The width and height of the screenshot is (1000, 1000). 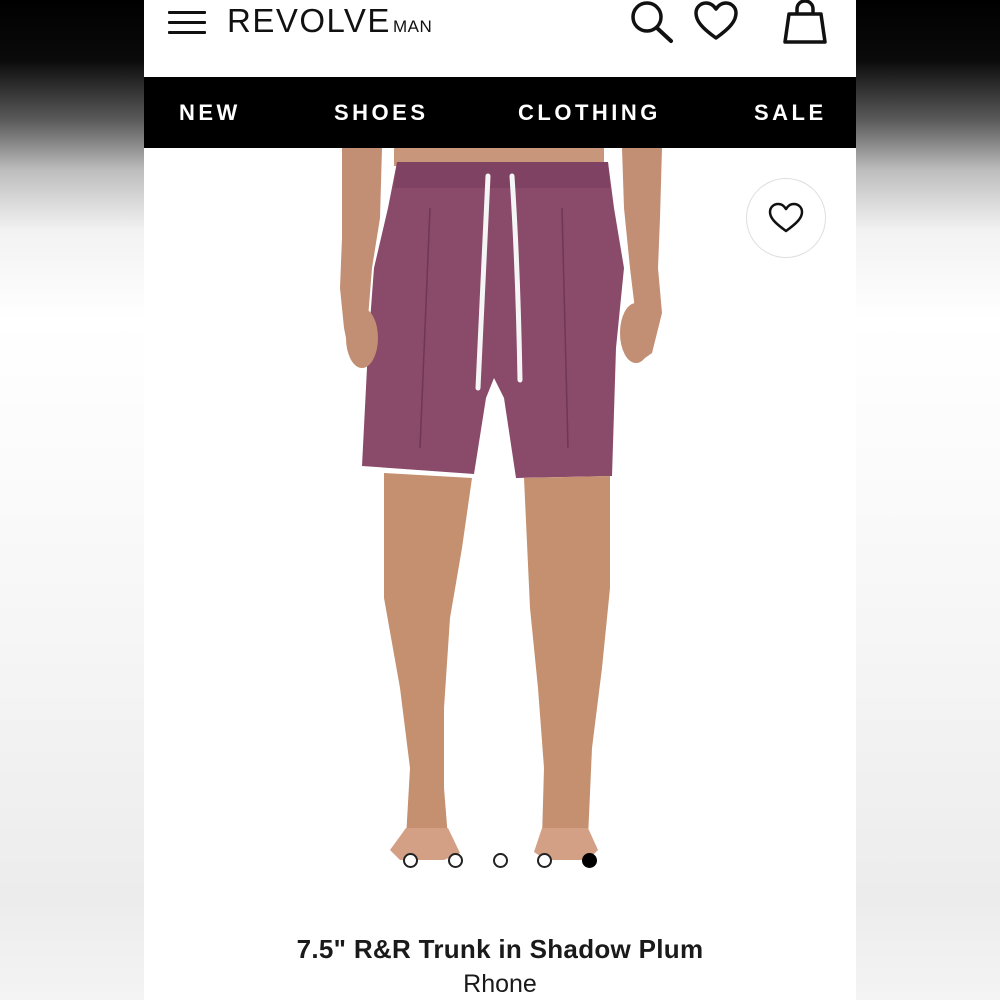 What do you see at coordinates (790, 113) in the screenshot?
I see `nav-item-sale: SALE` at bounding box center [790, 113].